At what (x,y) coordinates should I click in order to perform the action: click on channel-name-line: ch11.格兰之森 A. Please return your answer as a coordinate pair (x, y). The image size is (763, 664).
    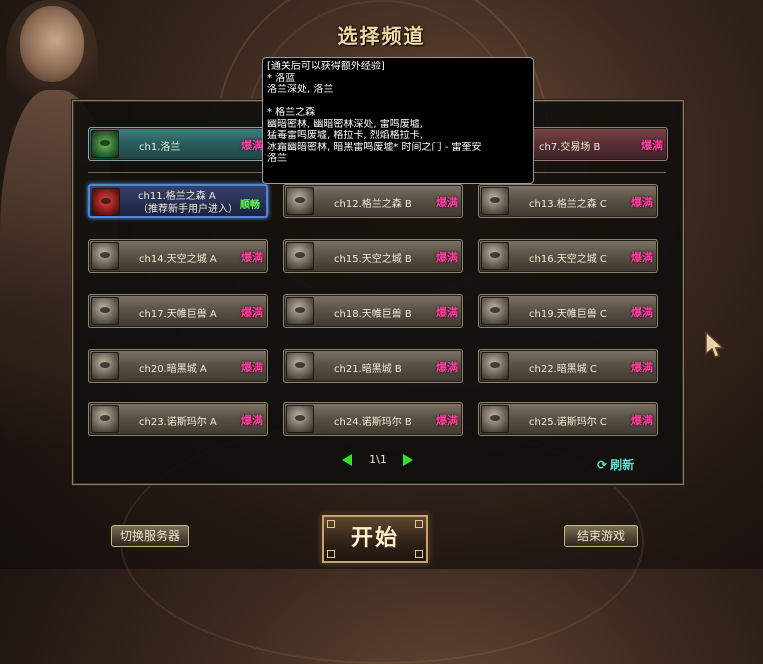
    Looking at the image, I should click on (177, 196).